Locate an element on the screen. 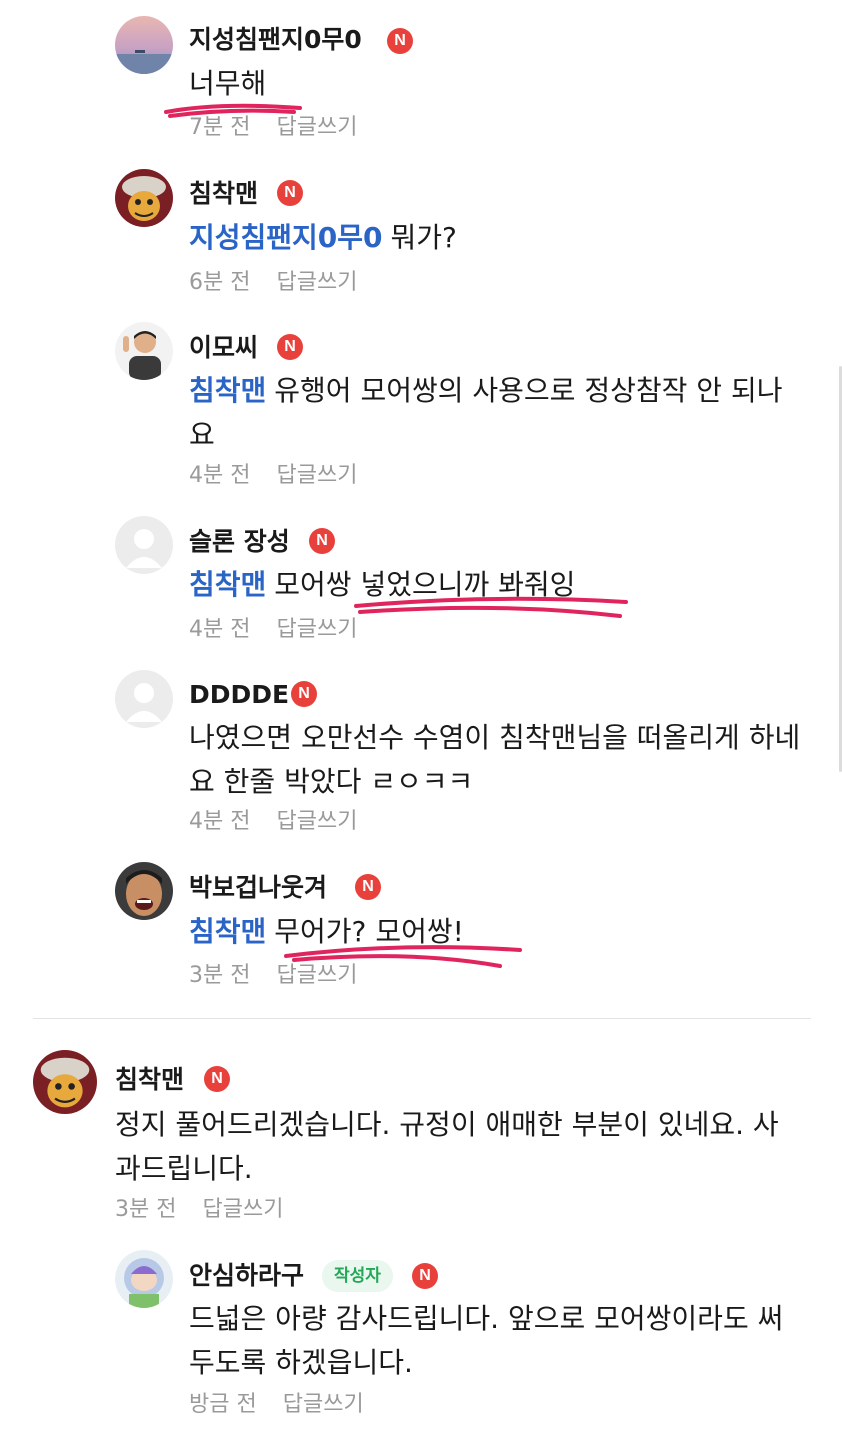 Image resolution: width=842 pixels, height=1439 pixels. comment-meta: 7분 전 답글쓰기 is located at coordinates (273, 128).